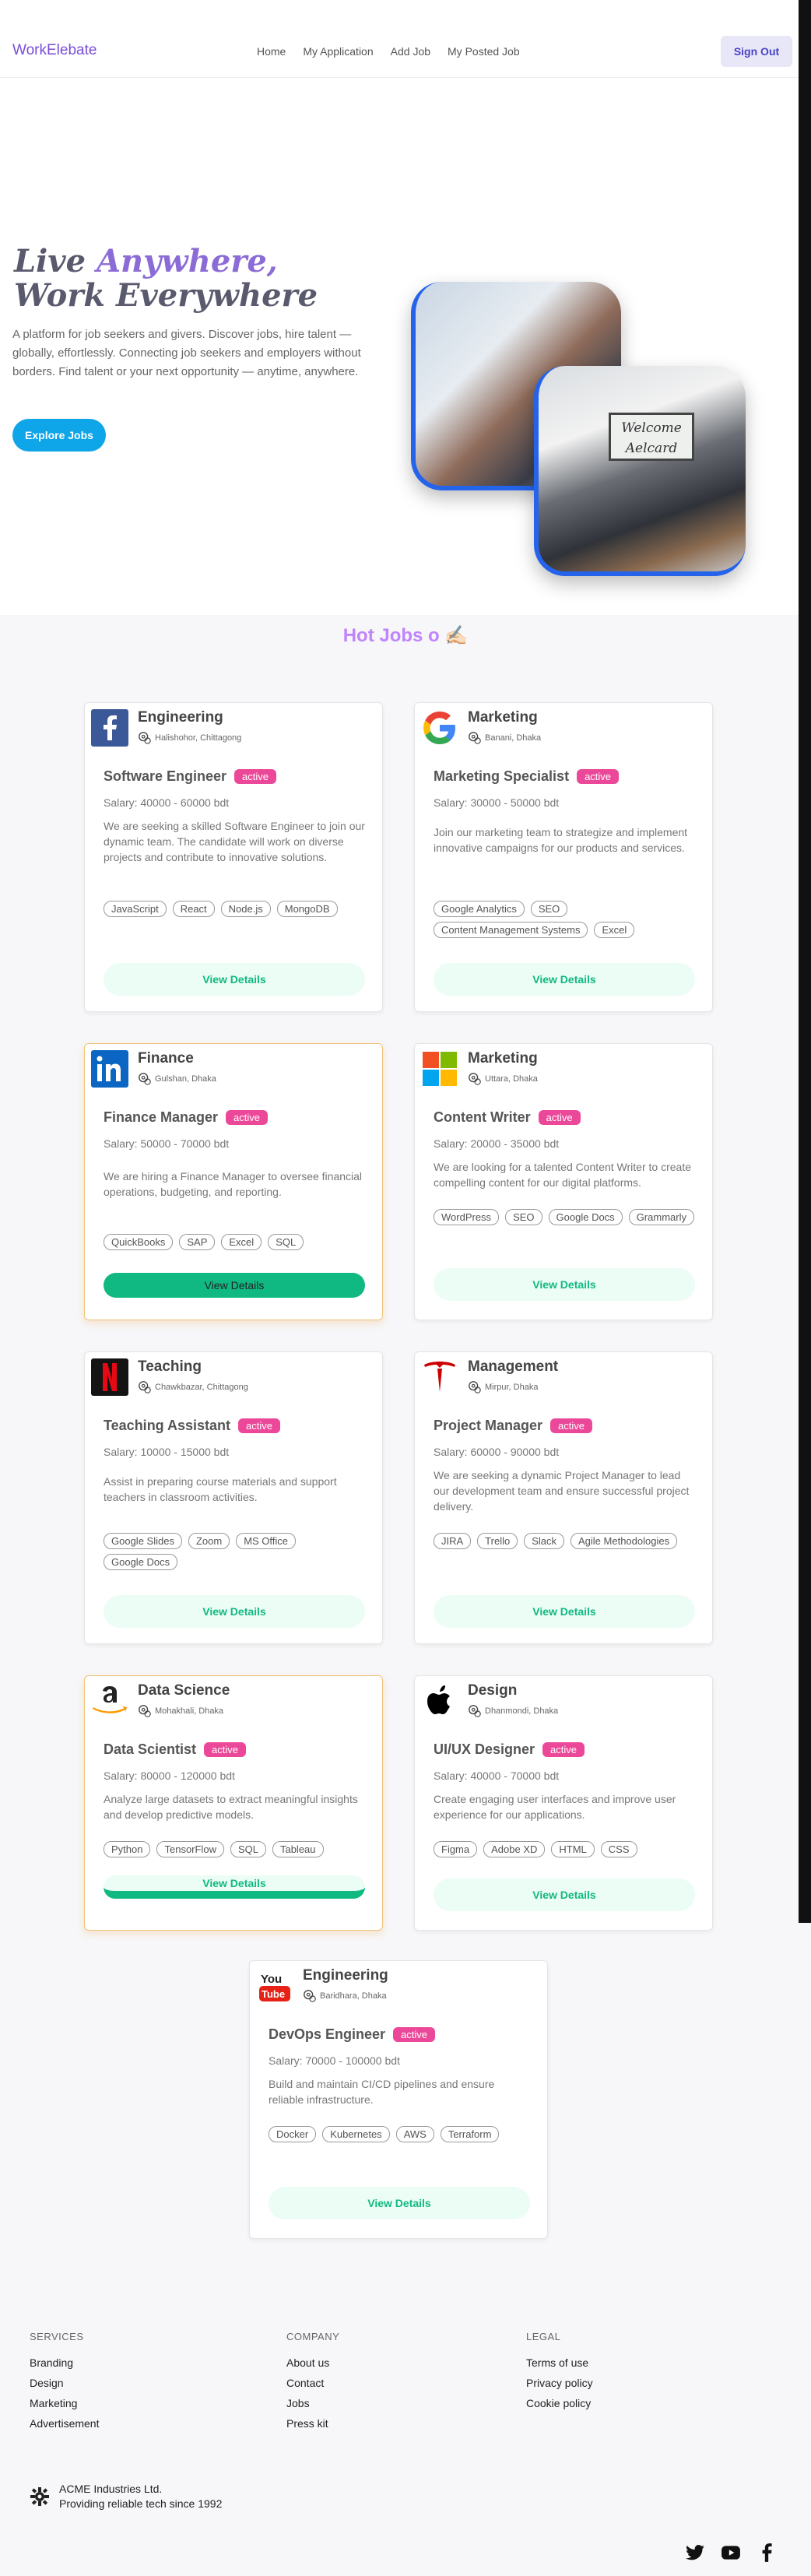 The width and height of the screenshot is (811, 2576). I want to click on nav-link-my-posted-job: My Posted Job, so click(484, 51).